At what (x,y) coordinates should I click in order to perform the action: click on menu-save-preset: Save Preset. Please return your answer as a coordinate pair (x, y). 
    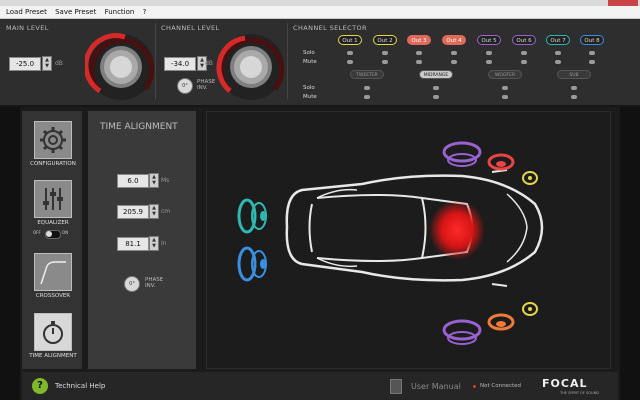
    Looking at the image, I should click on (75, 12).